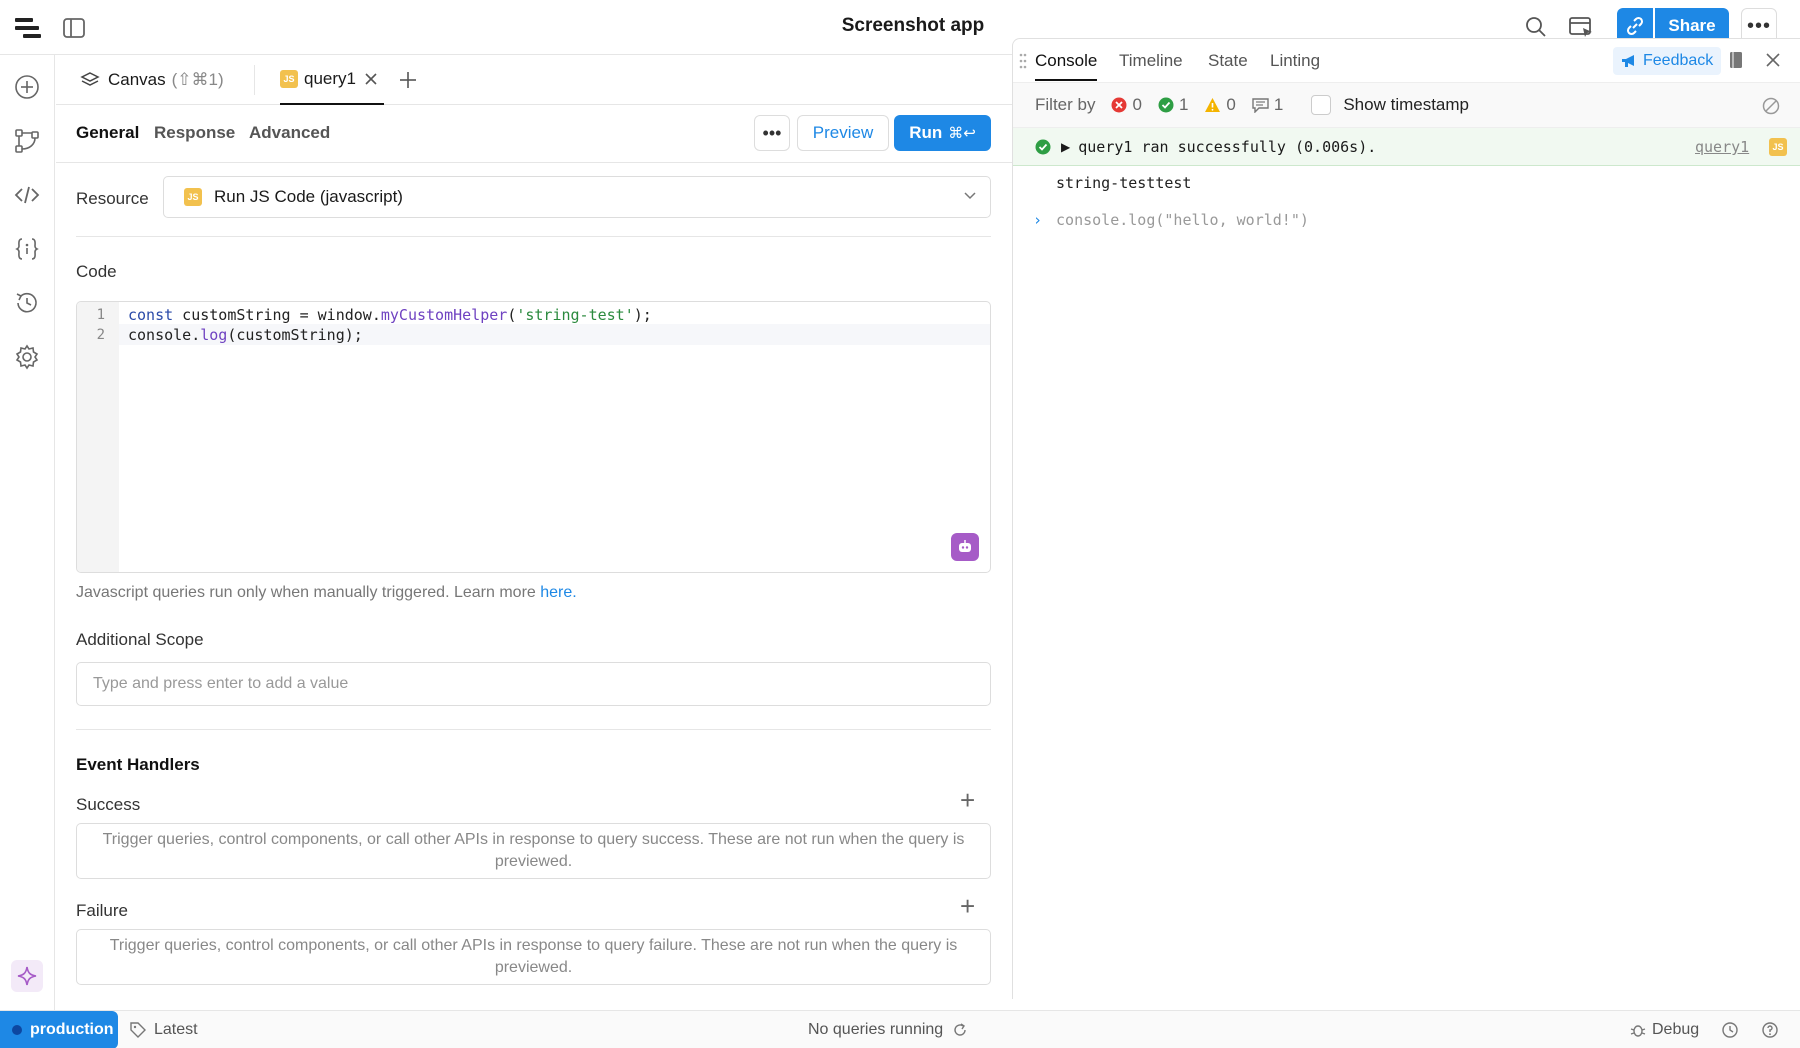 The width and height of the screenshot is (1800, 1048). What do you see at coordinates (308, 196) in the screenshot?
I see `resource-value: Run JS Code (javascript)` at bounding box center [308, 196].